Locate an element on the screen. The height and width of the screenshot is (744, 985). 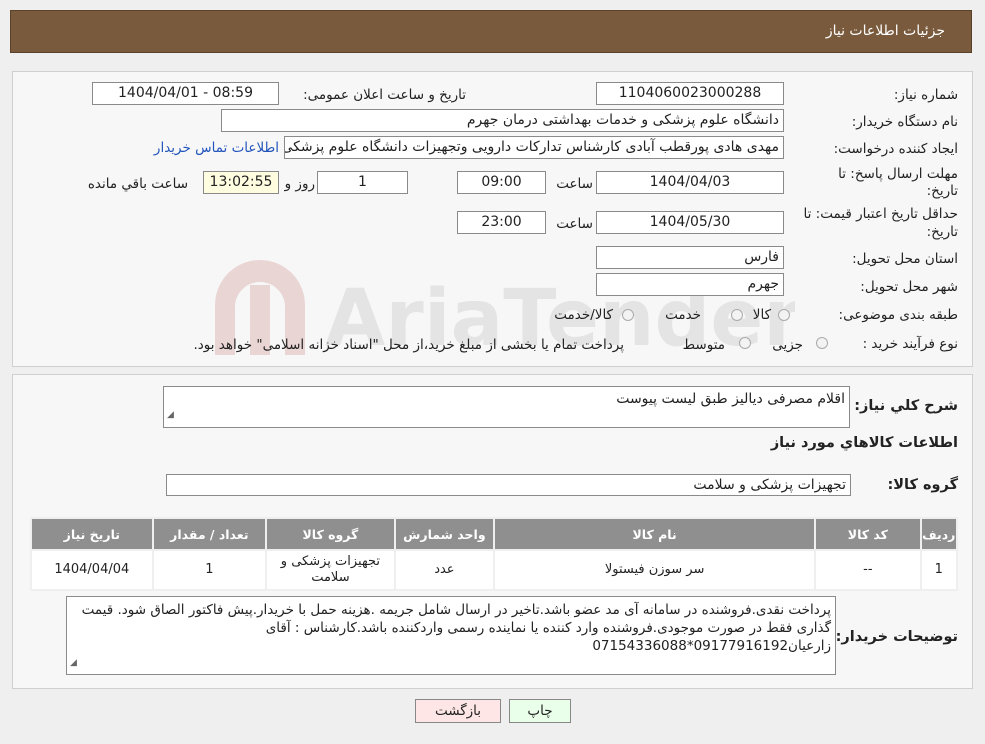
col-qty-header: تعداد / مقدار is located at coordinates (209, 534).